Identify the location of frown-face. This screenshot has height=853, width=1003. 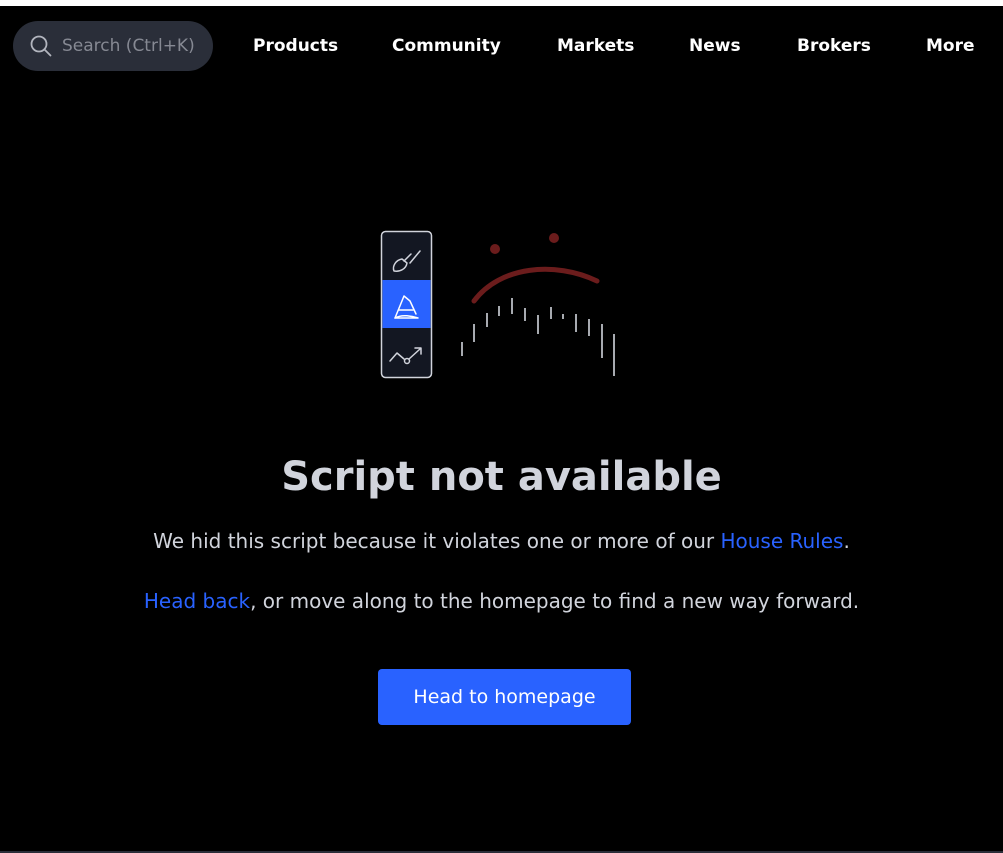
(535, 268).